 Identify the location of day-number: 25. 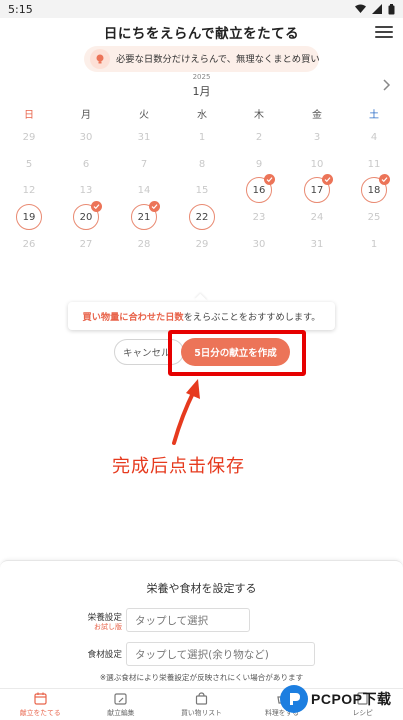
(374, 217).